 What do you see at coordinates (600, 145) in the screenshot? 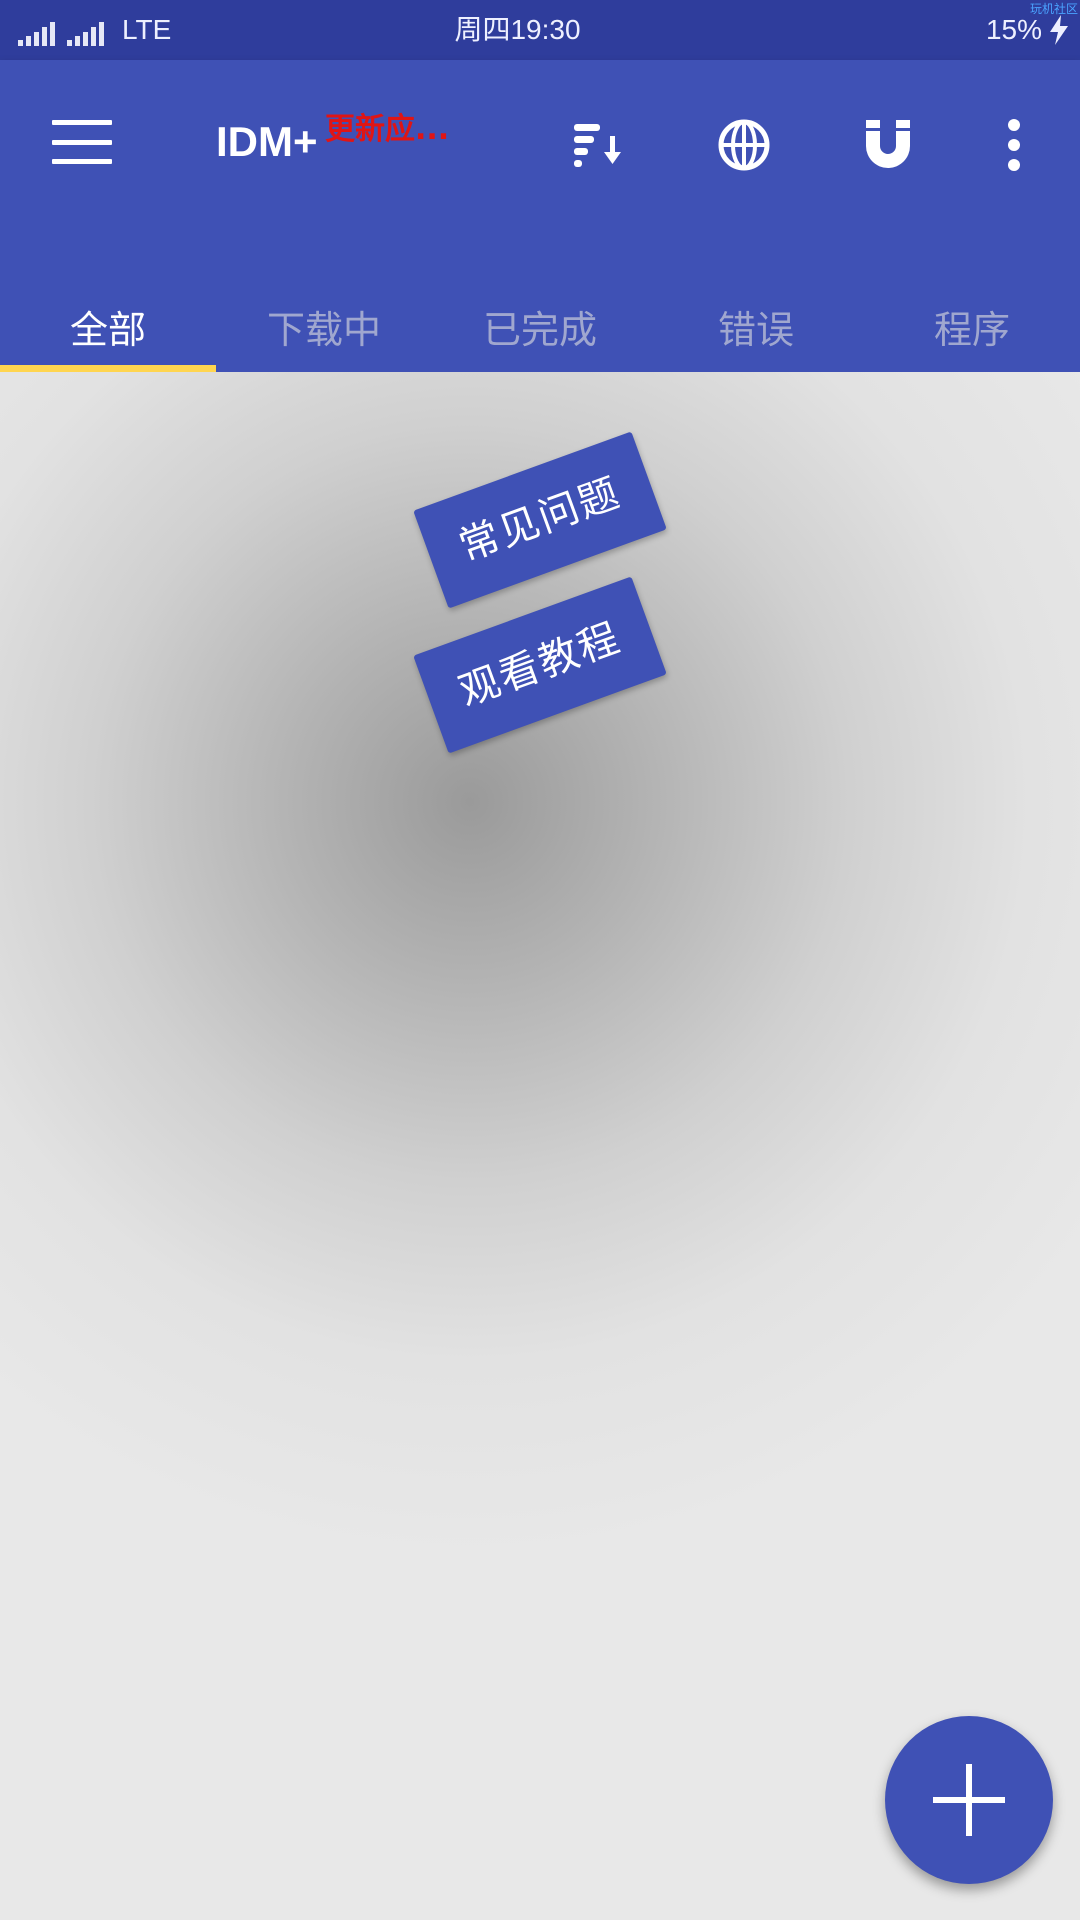
I see `sort-icon` at bounding box center [600, 145].